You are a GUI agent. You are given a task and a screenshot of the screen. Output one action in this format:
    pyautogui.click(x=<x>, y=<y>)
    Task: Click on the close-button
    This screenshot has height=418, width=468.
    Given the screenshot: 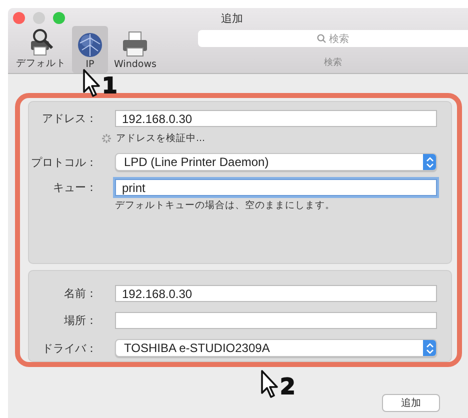 What is the action you would take?
    pyautogui.click(x=19, y=18)
    